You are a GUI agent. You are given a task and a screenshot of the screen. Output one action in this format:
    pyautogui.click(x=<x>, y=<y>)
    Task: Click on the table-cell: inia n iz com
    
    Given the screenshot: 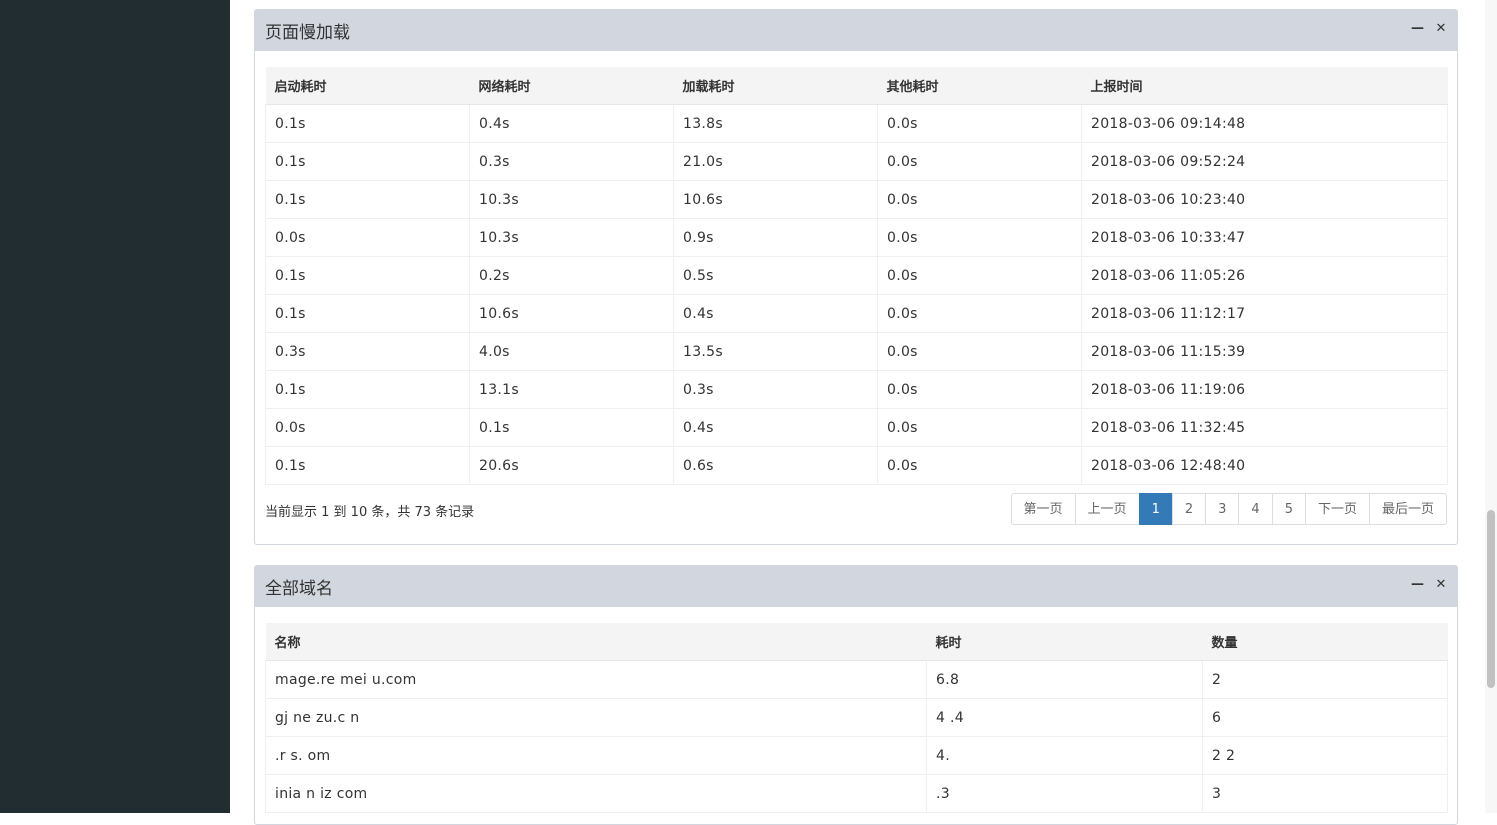 What is the action you would take?
    pyautogui.click(x=596, y=793)
    